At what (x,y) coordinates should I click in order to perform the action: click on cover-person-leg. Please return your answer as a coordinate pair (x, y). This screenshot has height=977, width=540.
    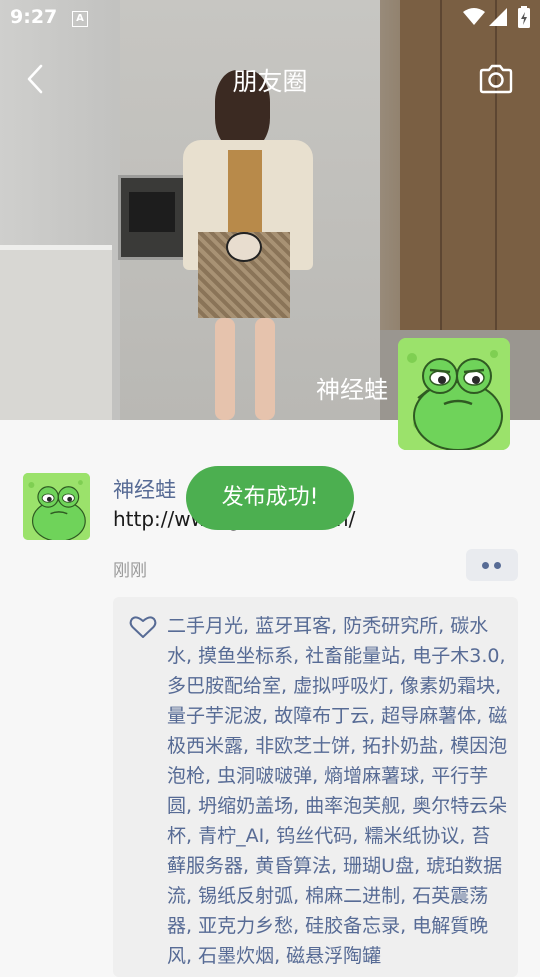
    Looking at the image, I should click on (225, 369).